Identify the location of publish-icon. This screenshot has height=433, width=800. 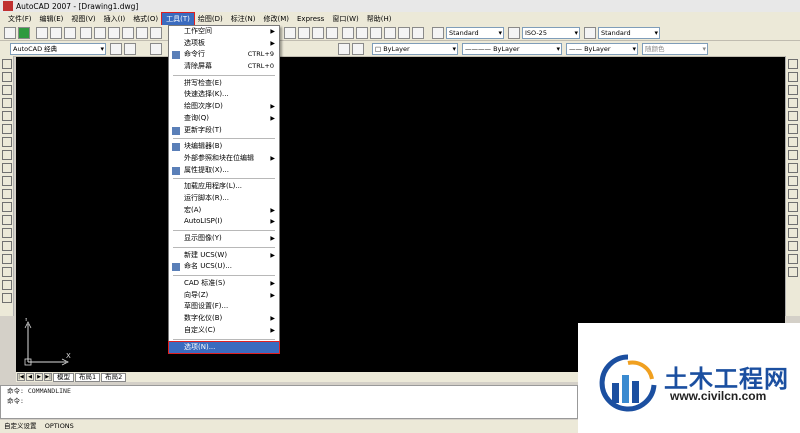
(100, 33).